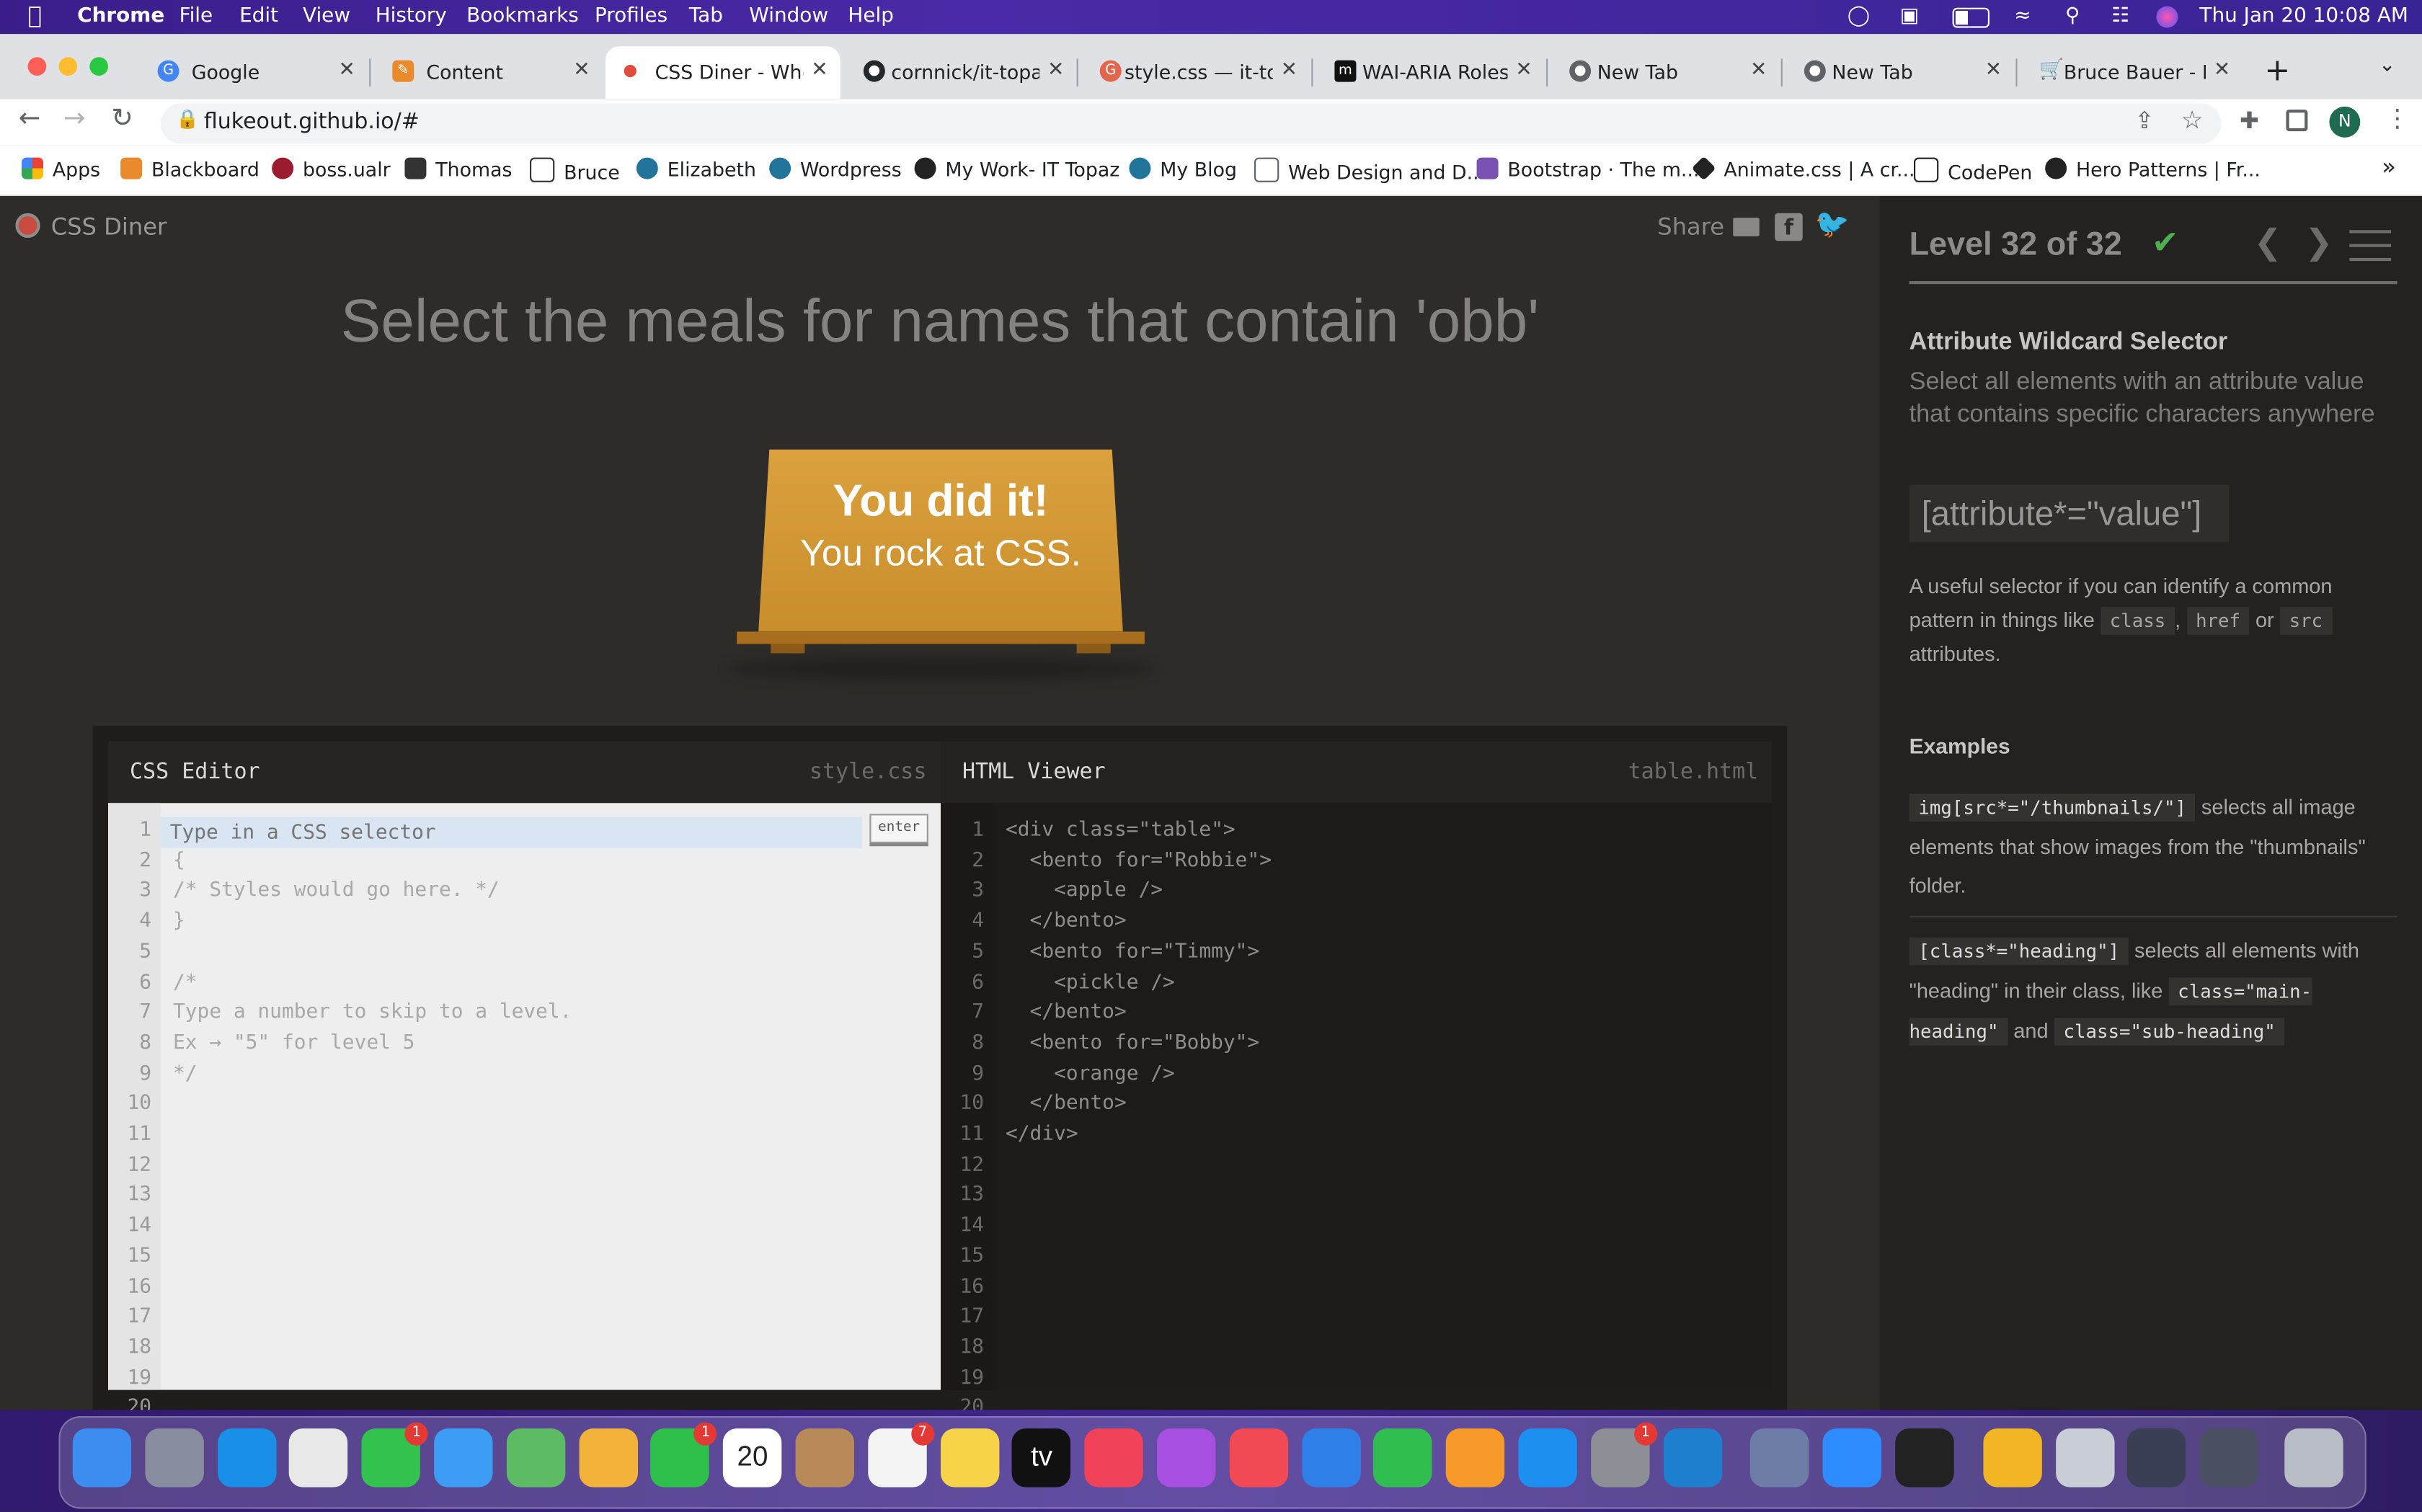 The width and height of the screenshot is (2422, 1512). Describe the element at coordinates (706, 16) in the screenshot. I see `menu-tab: Tab` at that location.